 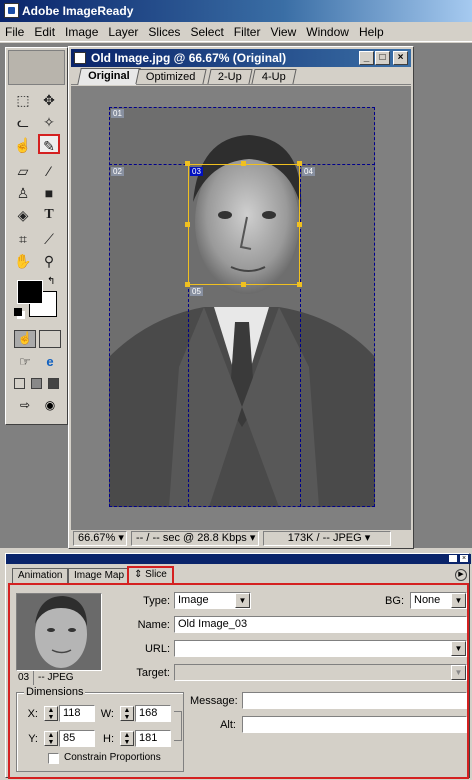 I want to click on h-field: 181, so click(x=153, y=738).